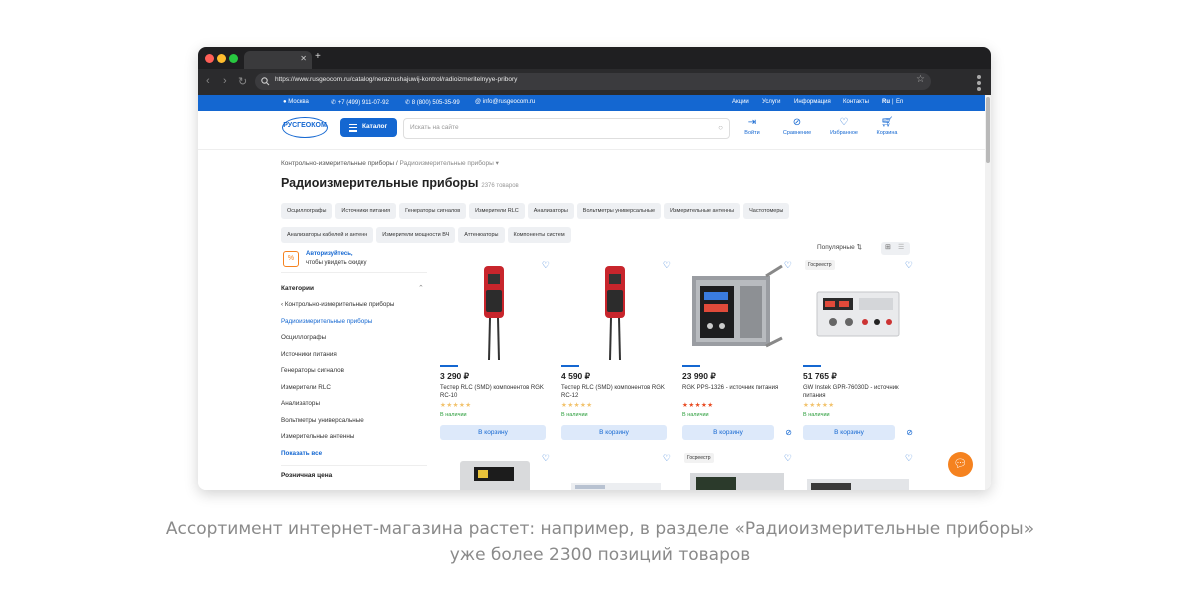 Image resolution: width=1200 pixels, height=613 pixels. What do you see at coordinates (329, 254) in the screenshot?
I see `auth-title: Авторизуйтесь,` at bounding box center [329, 254].